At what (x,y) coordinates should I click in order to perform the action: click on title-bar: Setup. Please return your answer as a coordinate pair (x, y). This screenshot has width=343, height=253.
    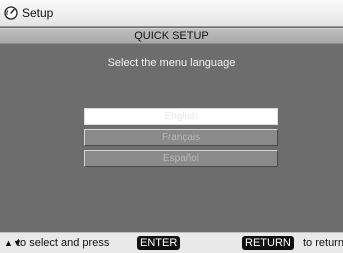
    Looking at the image, I should click on (171, 13).